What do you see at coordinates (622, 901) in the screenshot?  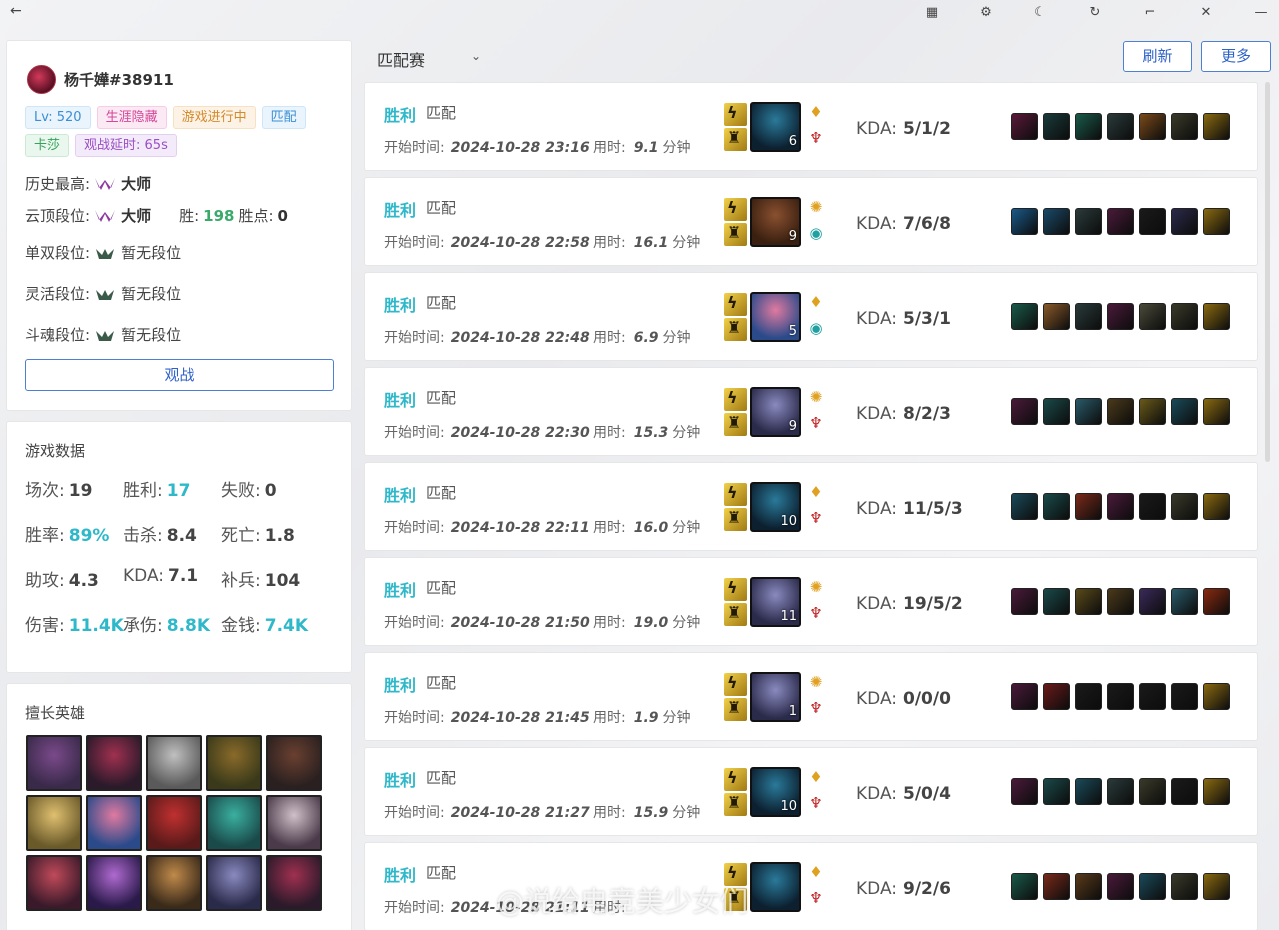 I see `watermark: @说给电竞美少女们` at bounding box center [622, 901].